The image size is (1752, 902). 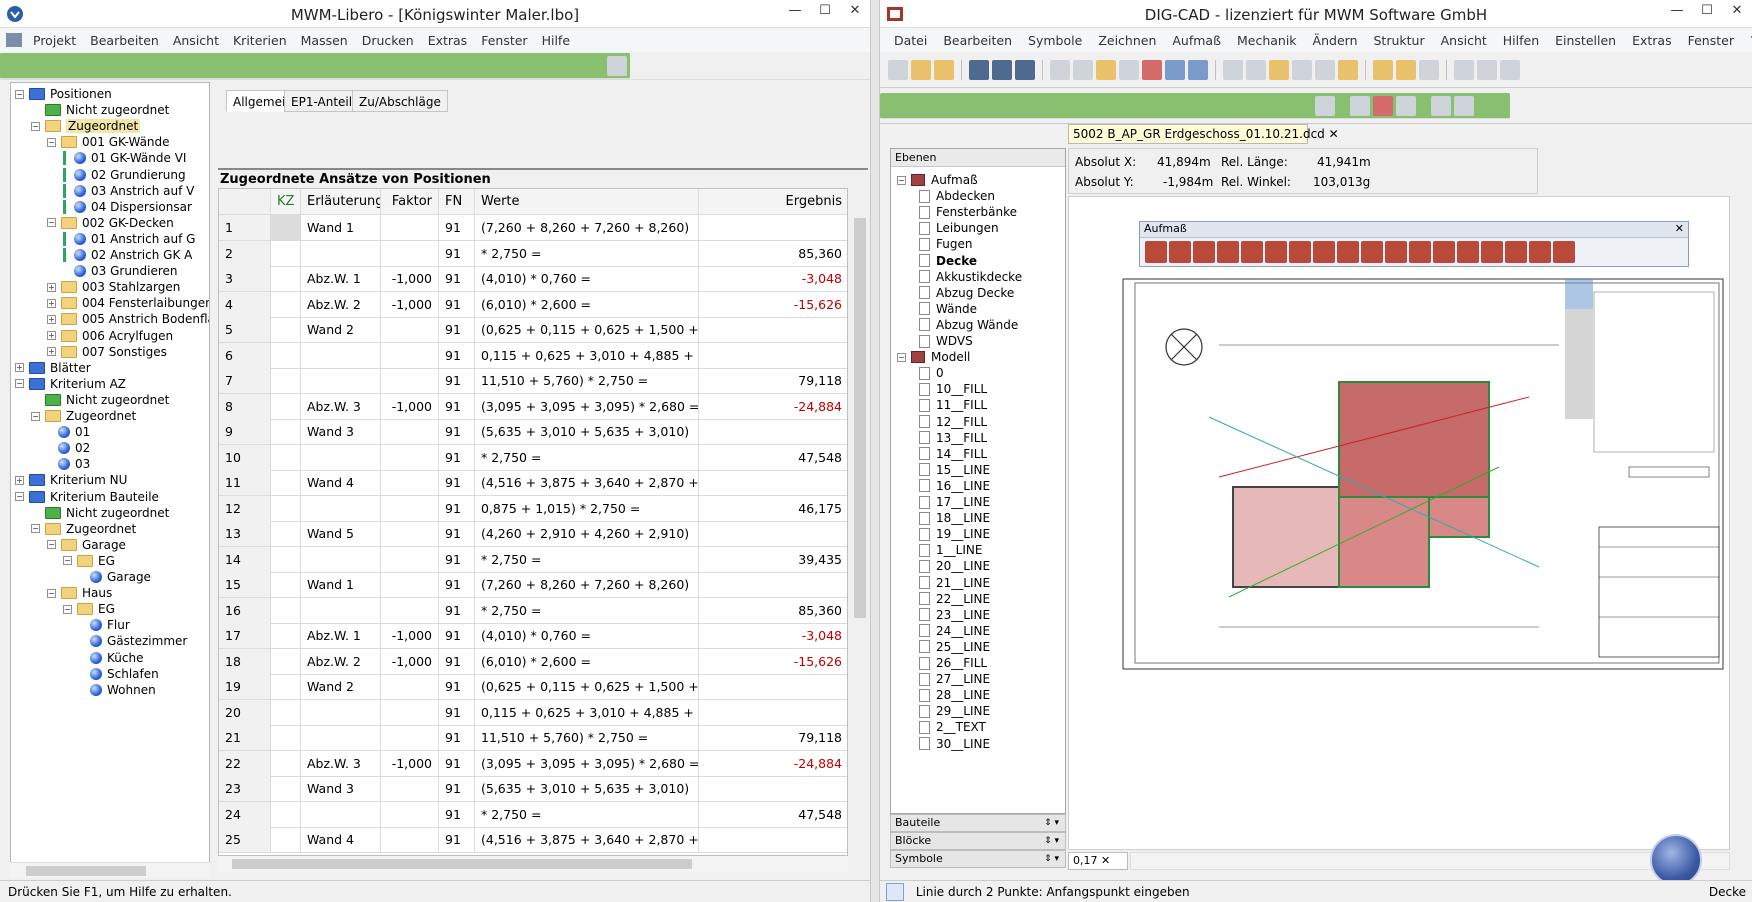 What do you see at coordinates (1256, 69) in the screenshot?
I see `copy-icon` at bounding box center [1256, 69].